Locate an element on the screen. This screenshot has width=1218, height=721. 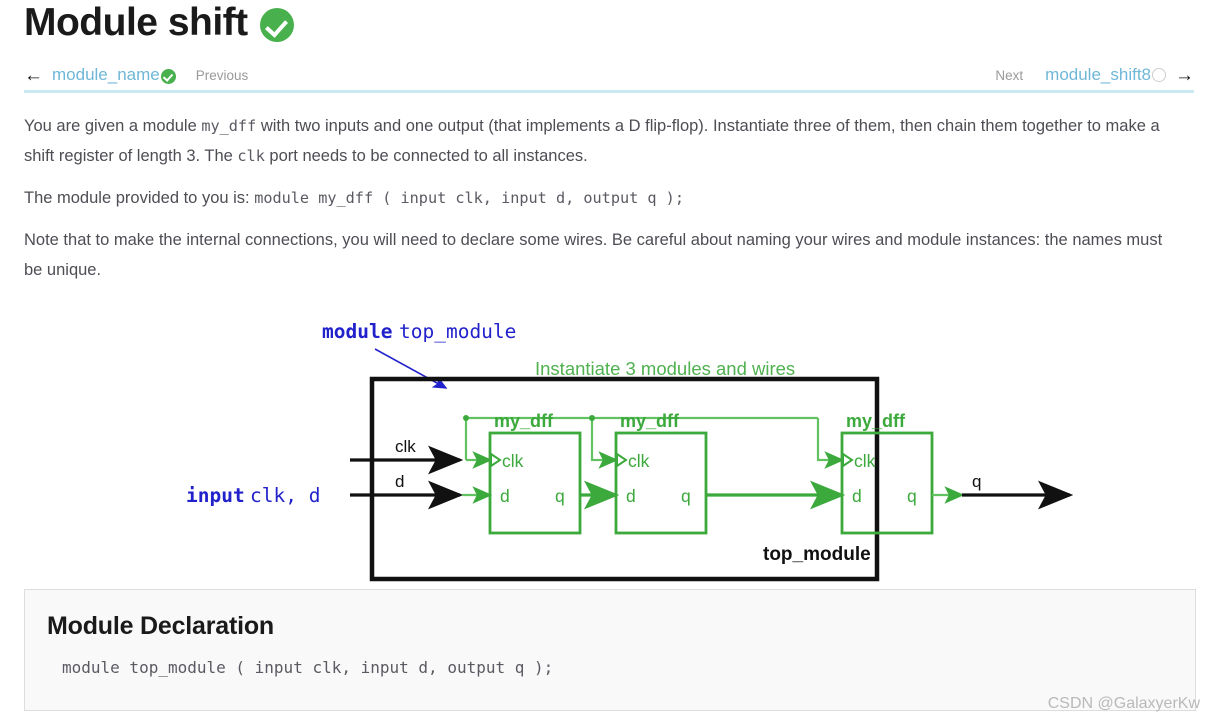
watermark: CSDN @GalaxyerKw is located at coordinates (1123, 703).